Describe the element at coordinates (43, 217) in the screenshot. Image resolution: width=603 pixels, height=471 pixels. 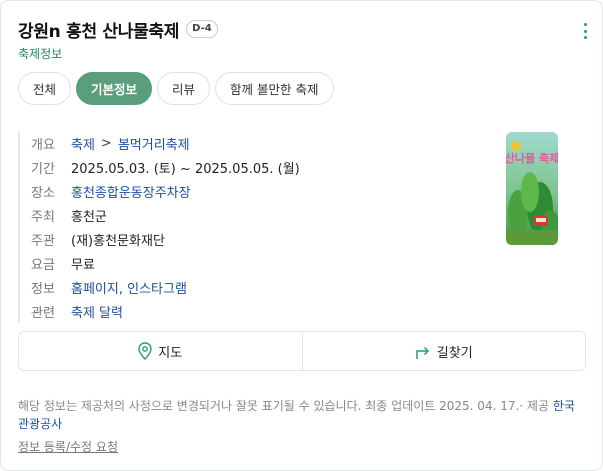
I see `info-key-host: 주최` at that location.